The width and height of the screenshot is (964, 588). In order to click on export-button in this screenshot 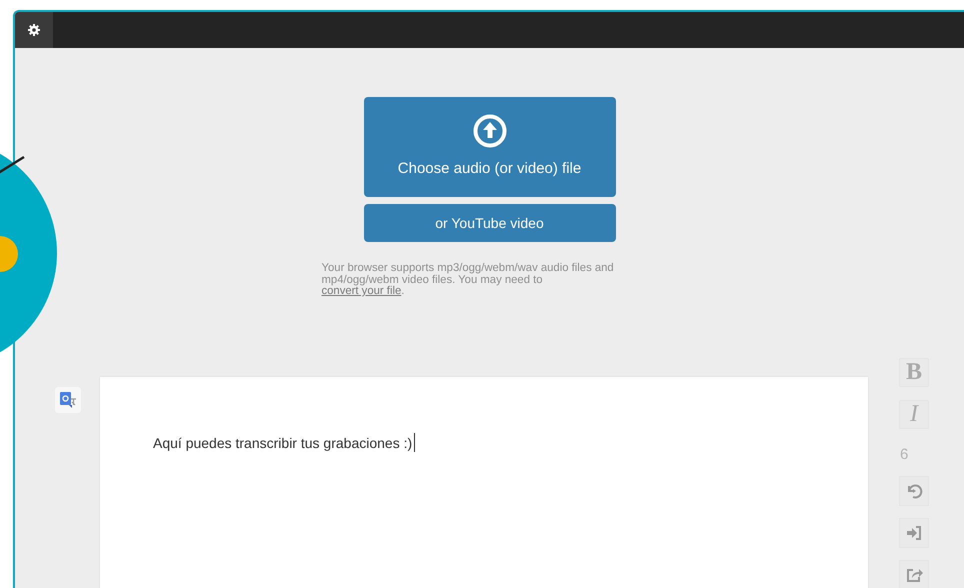, I will do `click(914, 574)`.